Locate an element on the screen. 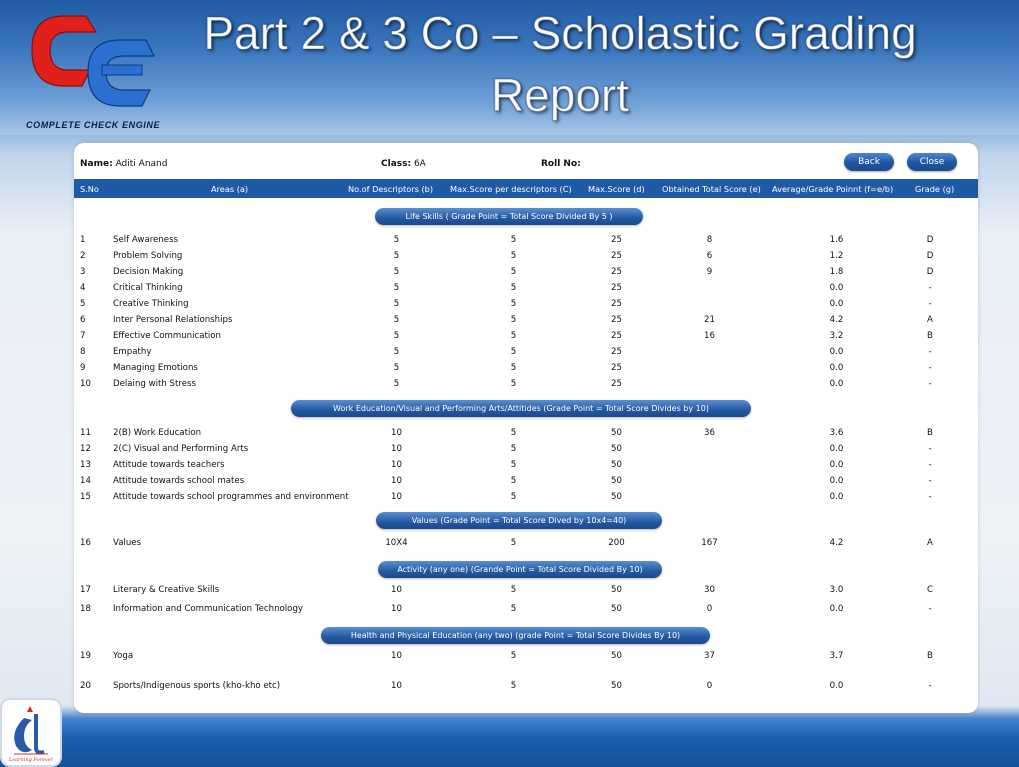 The height and width of the screenshot is (767, 1019). row-obtained: 6 is located at coordinates (709, 256).